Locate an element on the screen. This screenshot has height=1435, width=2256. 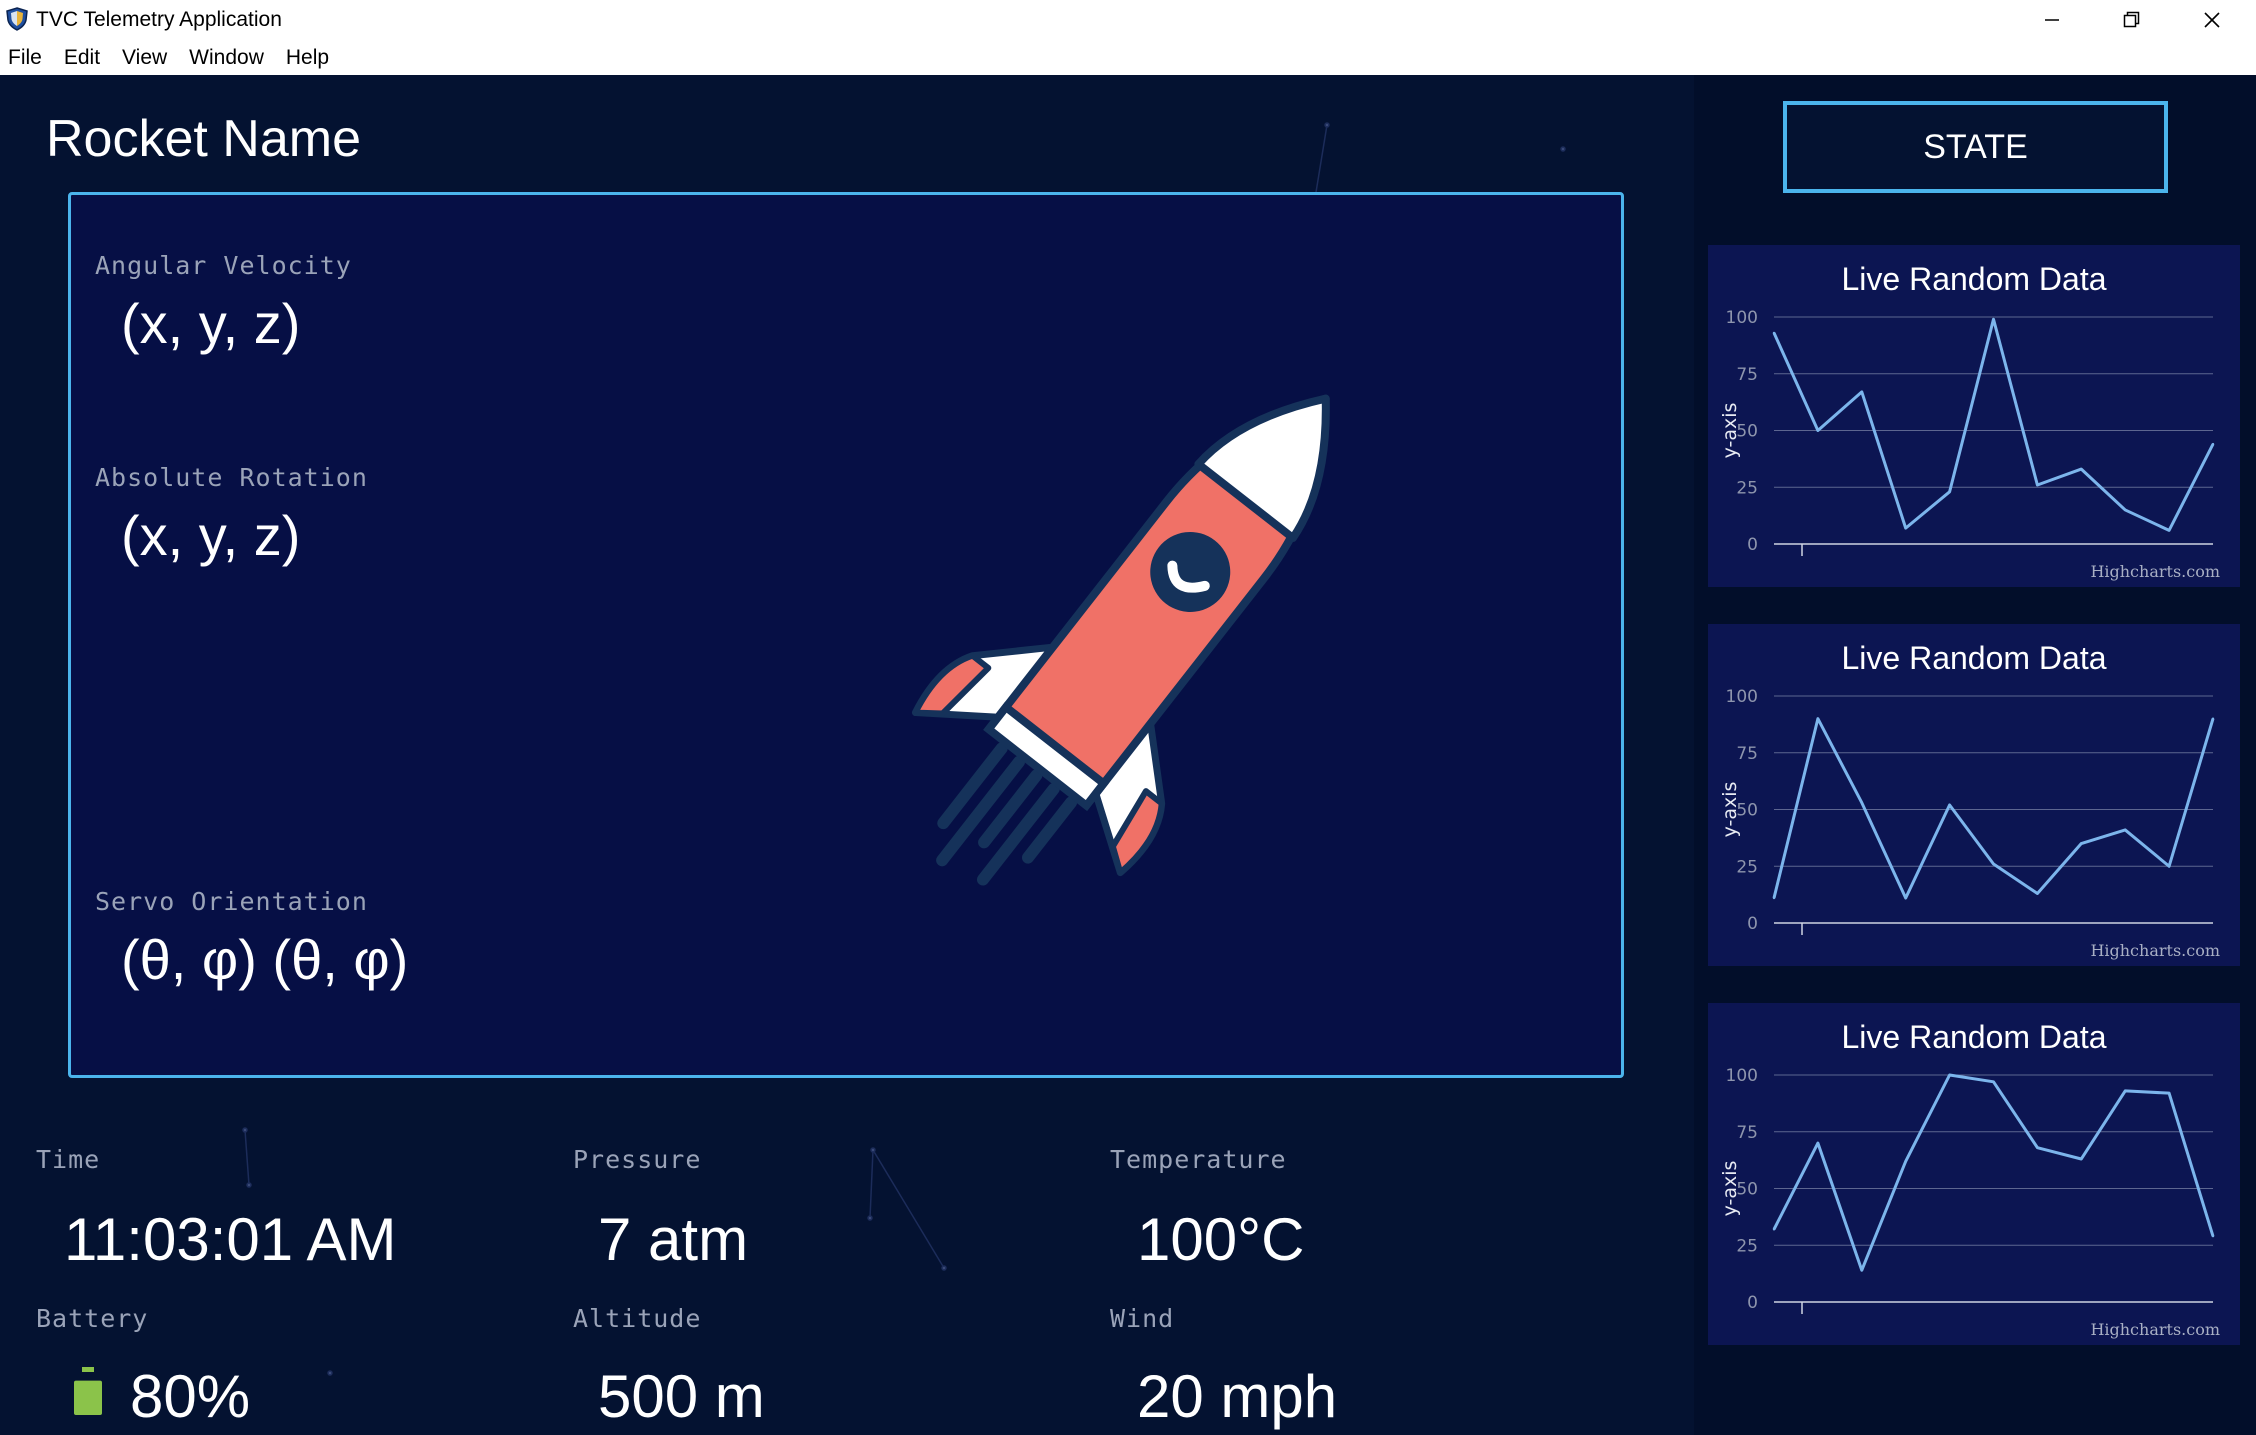
close-icon is located at coordinates (2212, 20).